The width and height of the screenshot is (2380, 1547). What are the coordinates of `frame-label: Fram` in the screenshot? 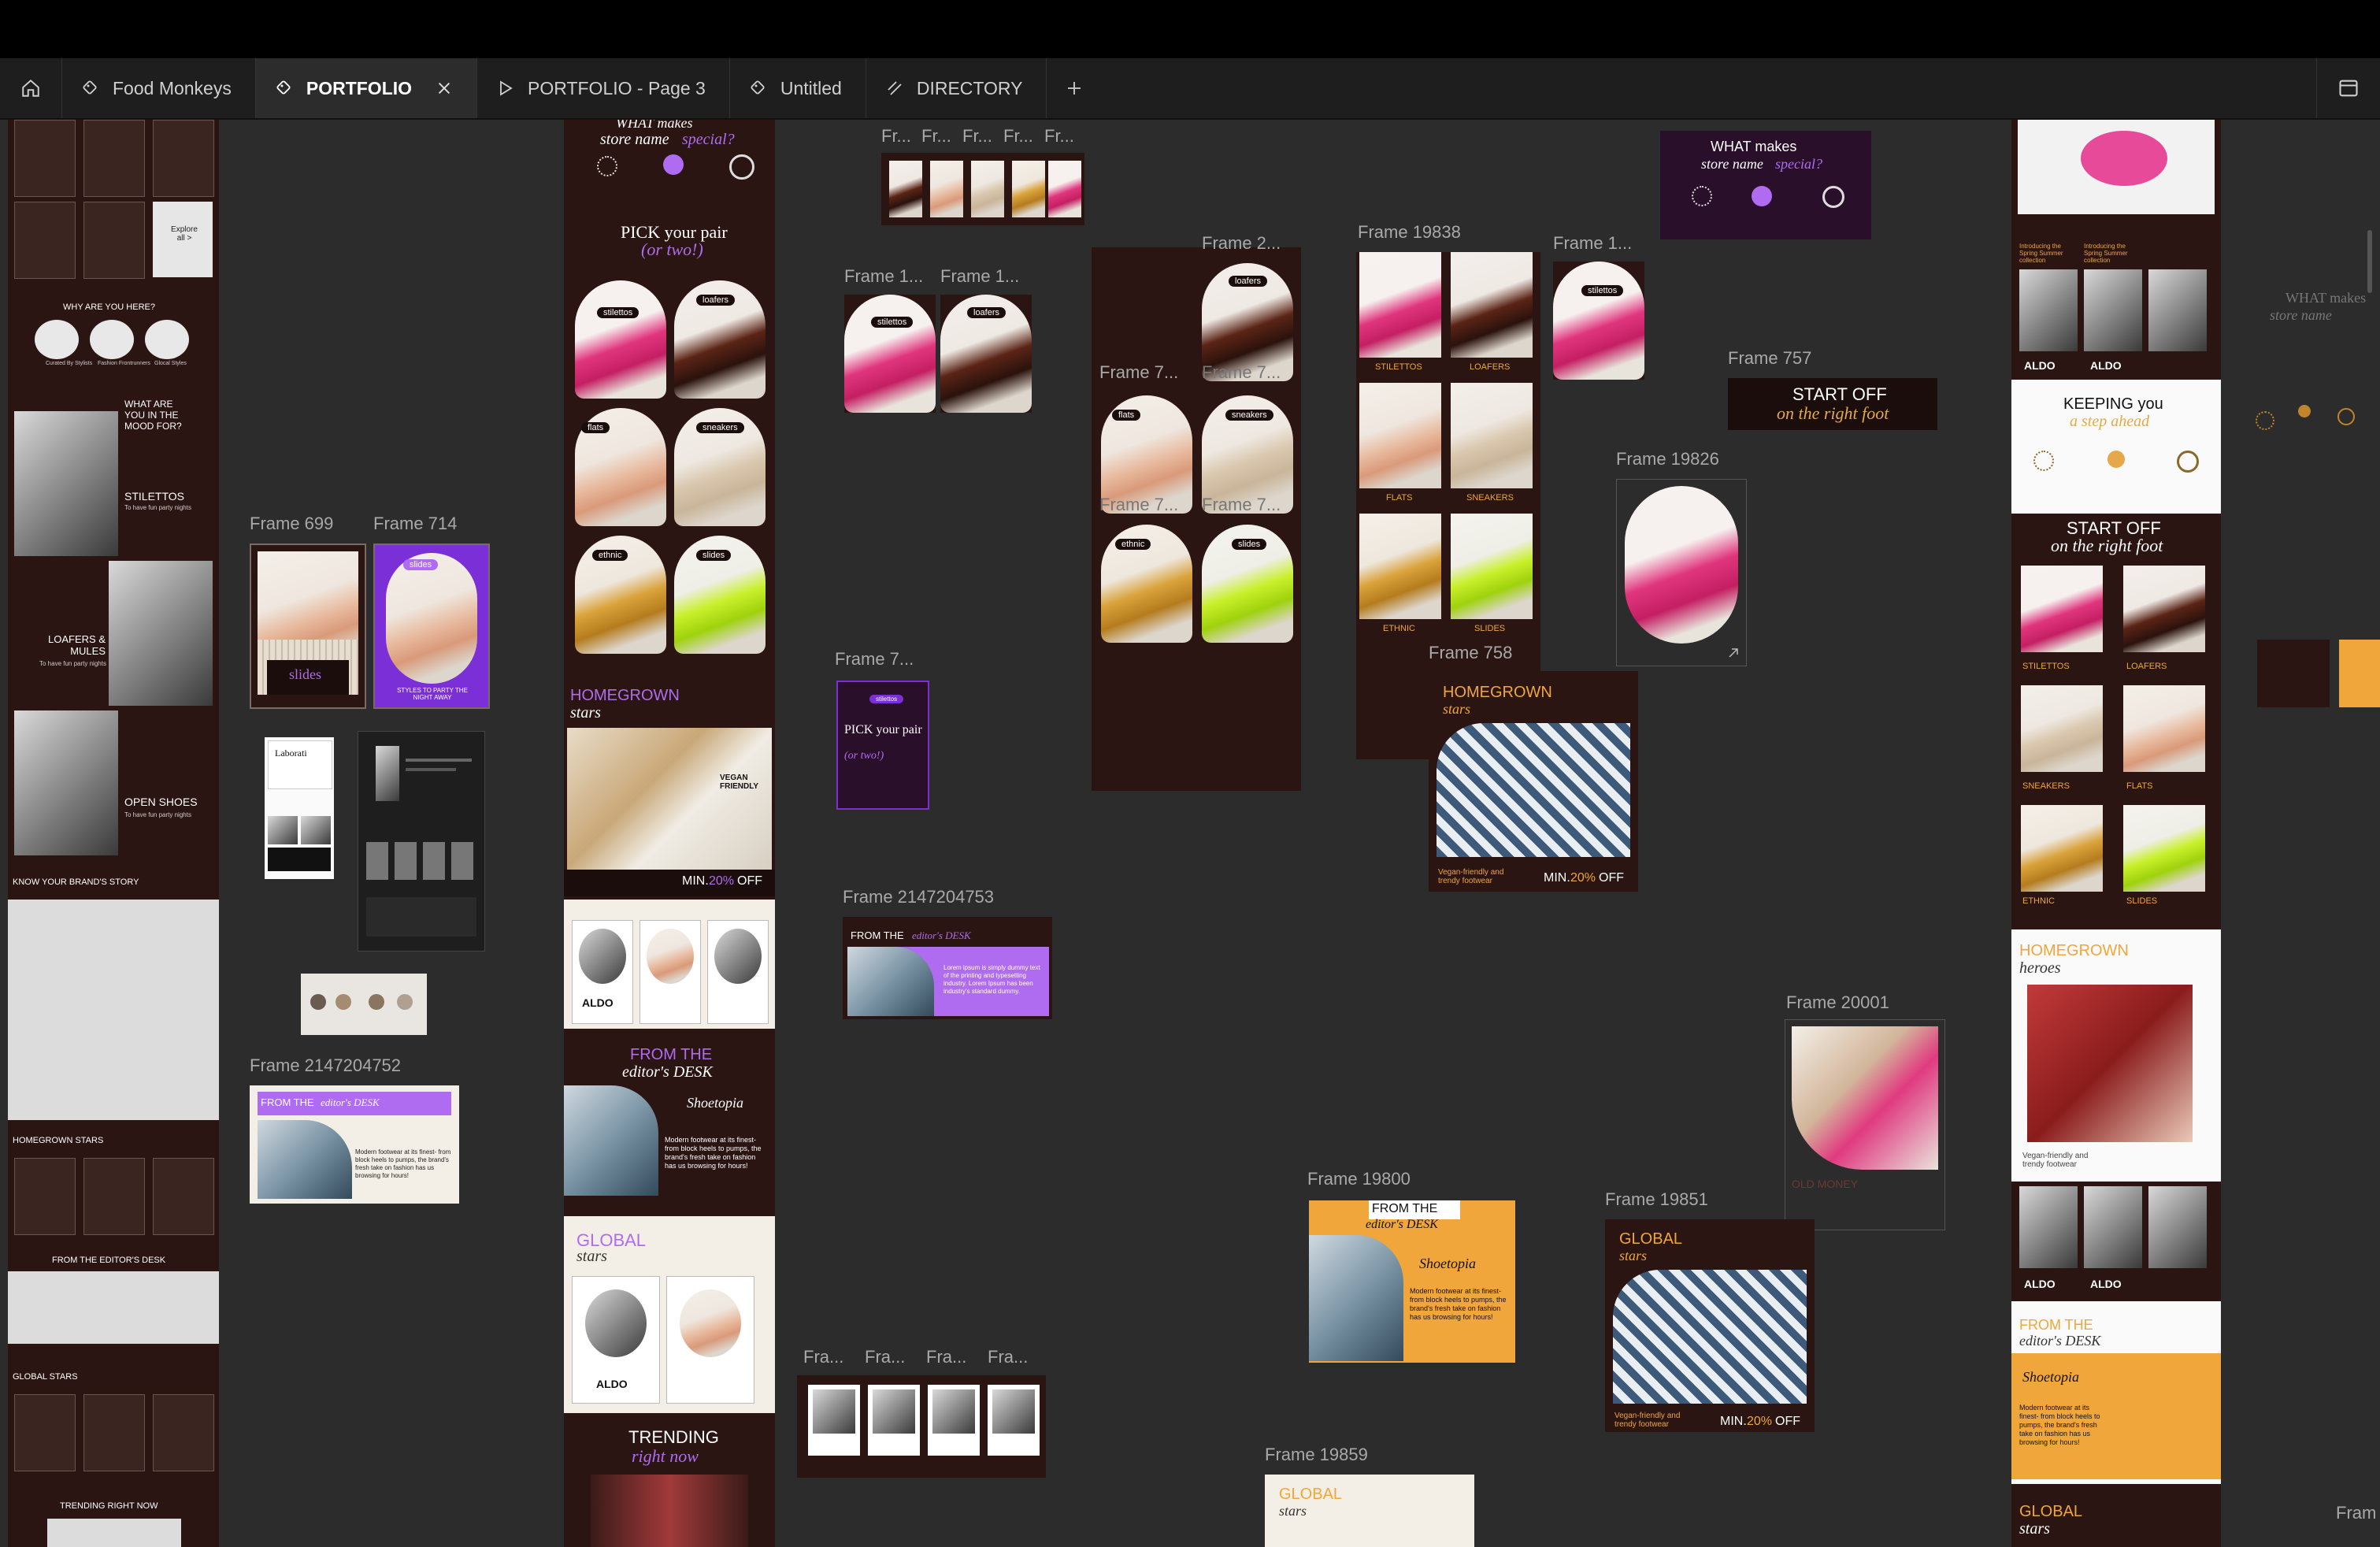 It's located at (2356, 1513).